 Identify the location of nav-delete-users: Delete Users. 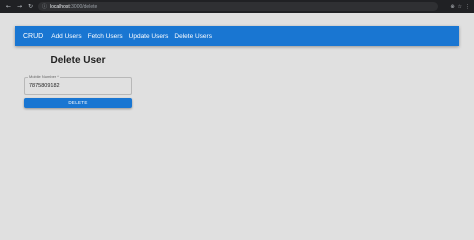
(193, 36).